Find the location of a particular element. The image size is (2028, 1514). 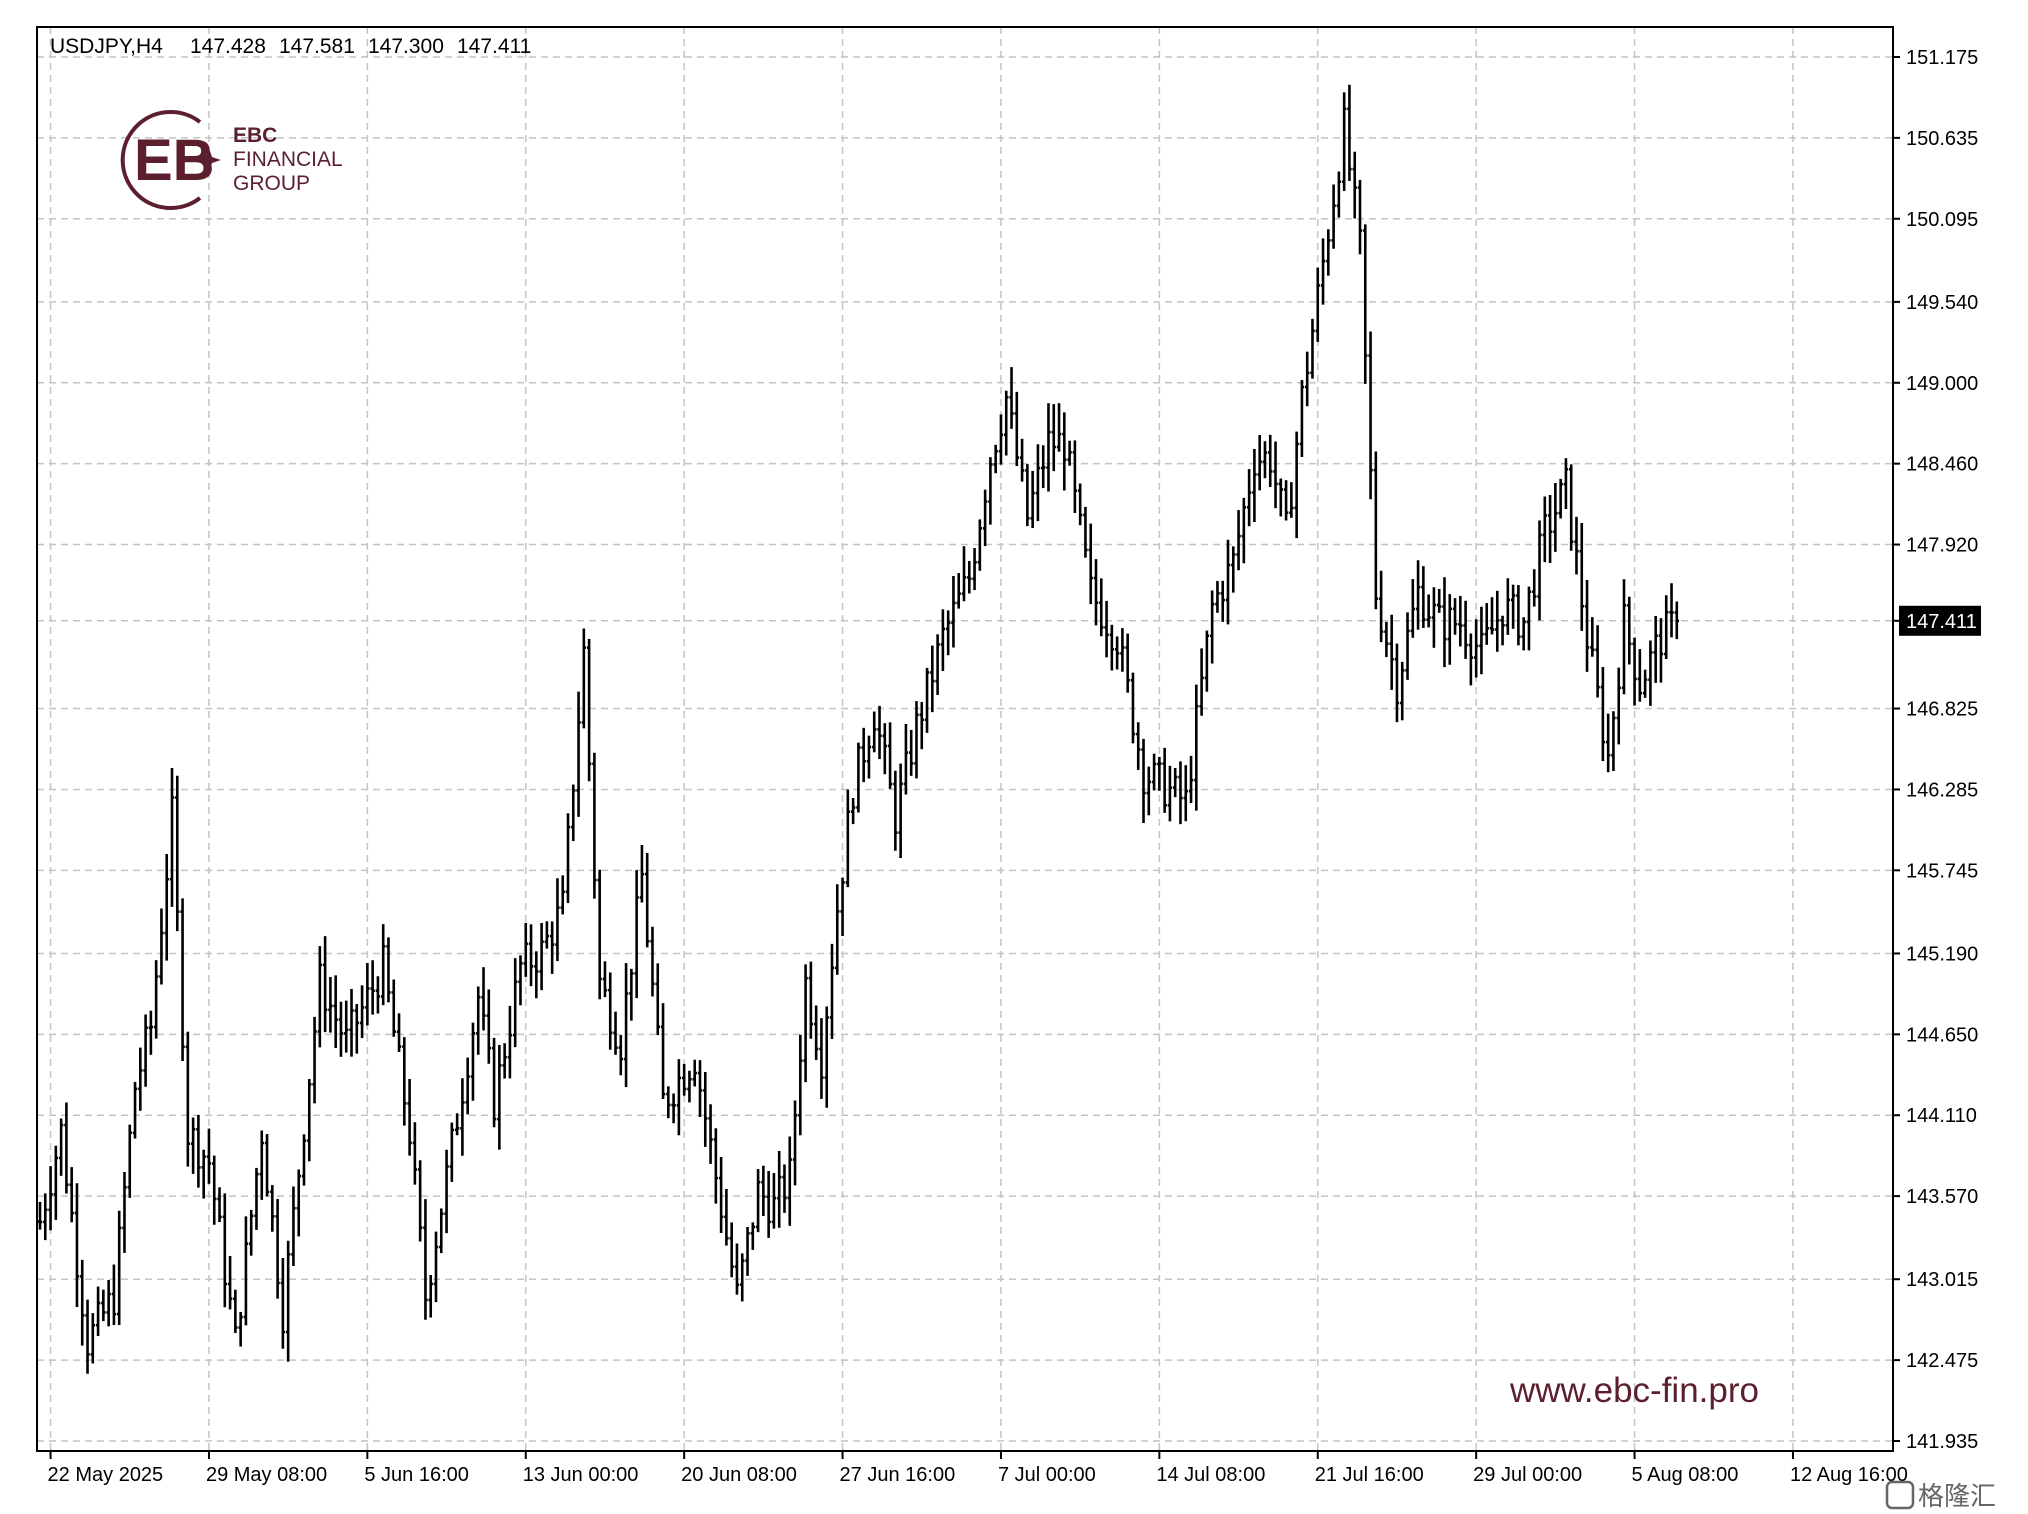

x-tick-label: 20 Jun 08:00 is located at coordinates (739, 1475).